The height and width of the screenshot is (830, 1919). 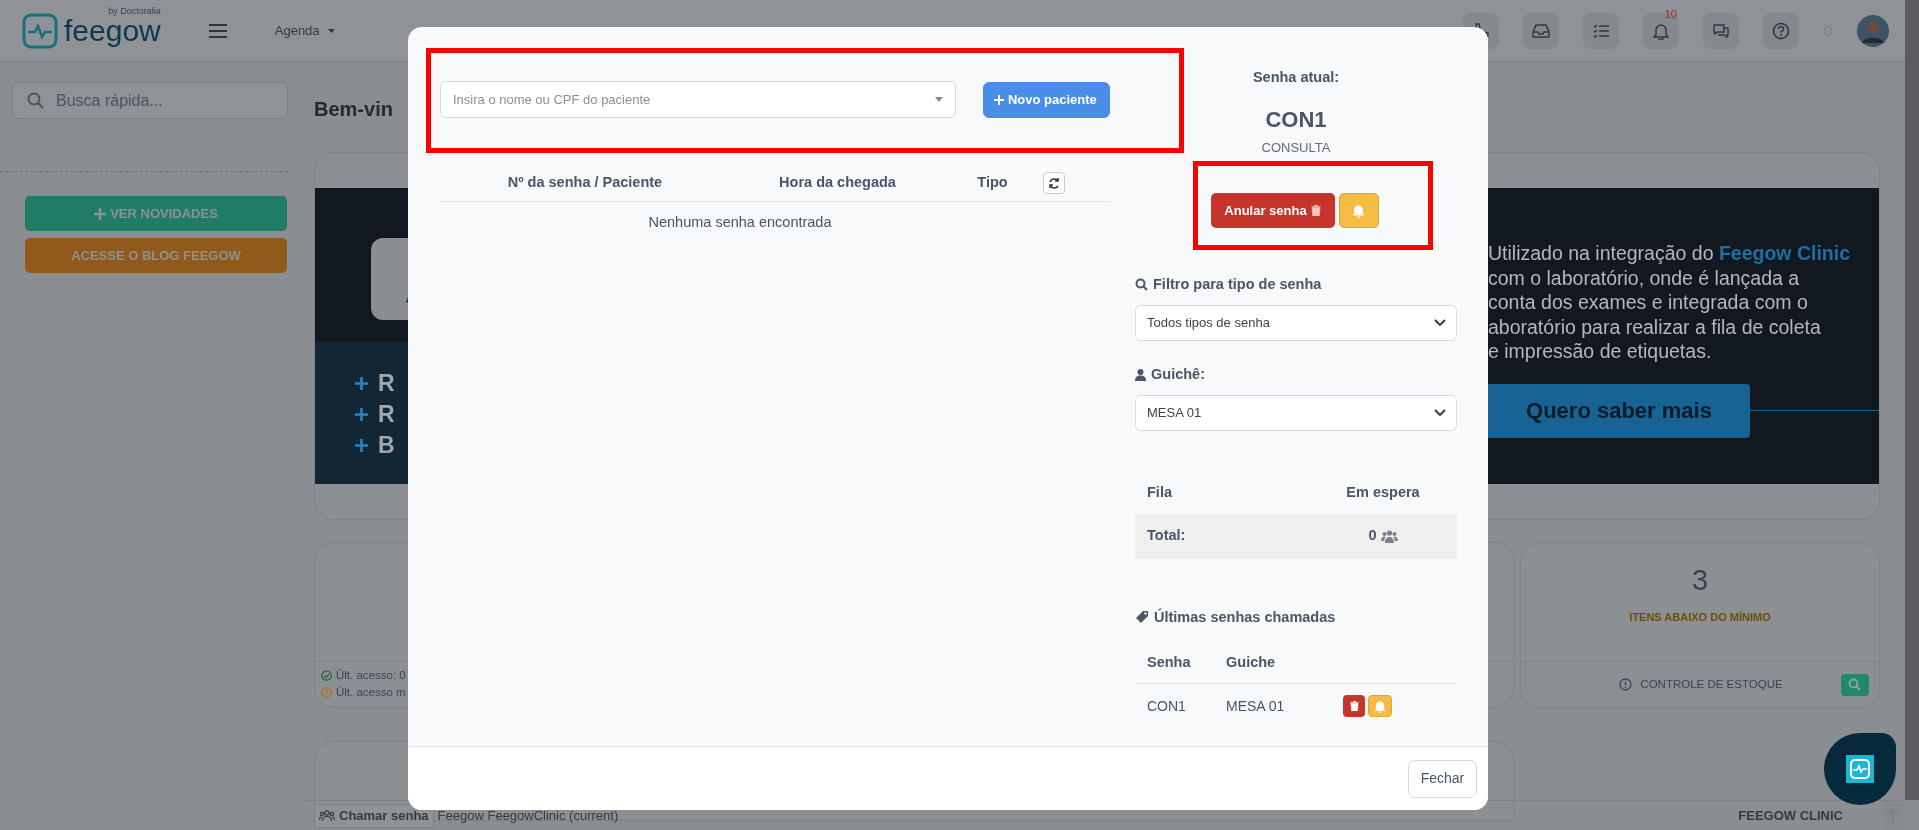 I want to click on new-patient-button: Novo paciente, so click(x=1046, y=99).